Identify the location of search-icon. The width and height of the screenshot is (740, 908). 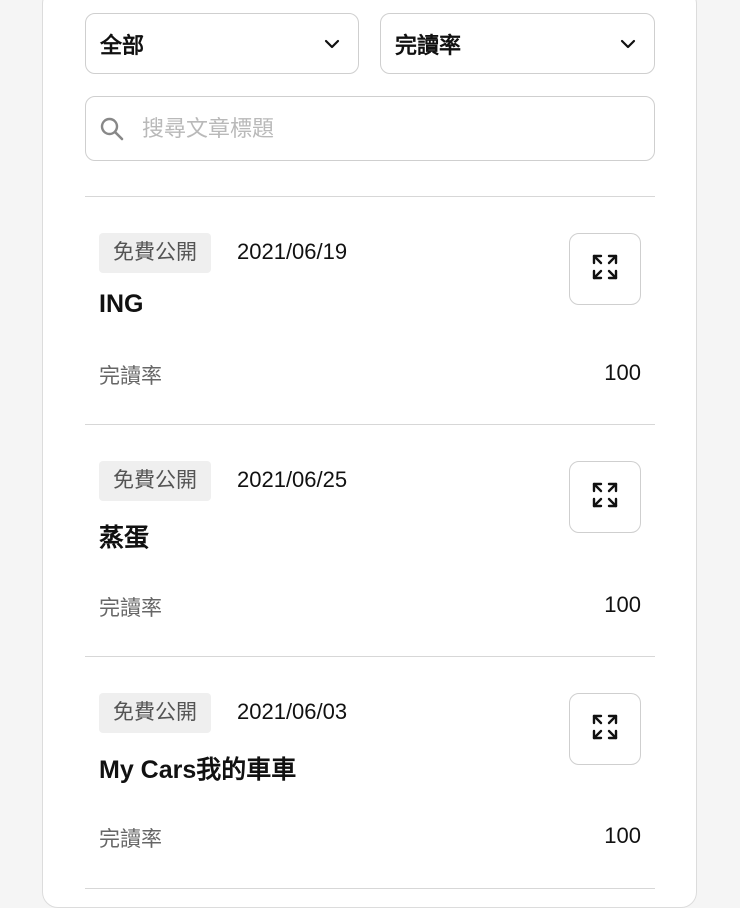
(112, 129).